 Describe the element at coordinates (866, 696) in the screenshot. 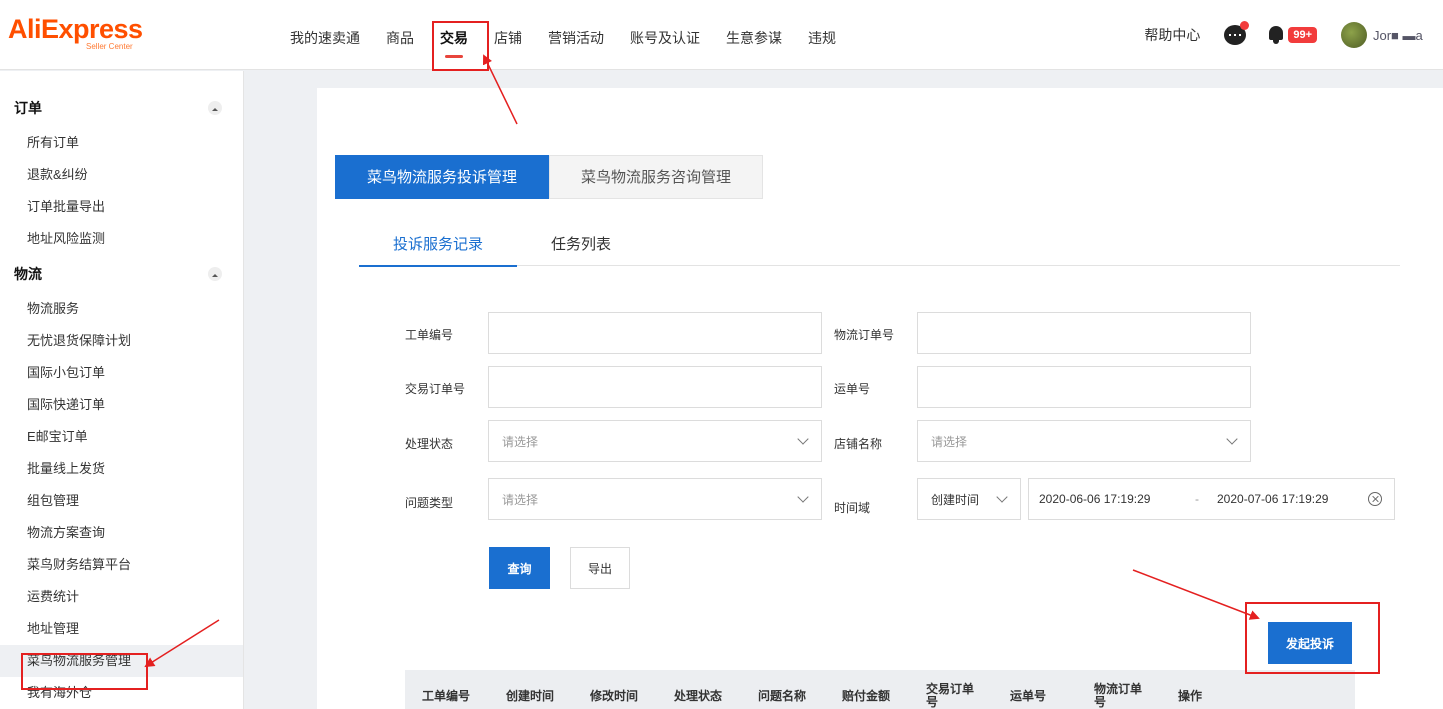

I see `col-compensation: 赔付金额` at that location.